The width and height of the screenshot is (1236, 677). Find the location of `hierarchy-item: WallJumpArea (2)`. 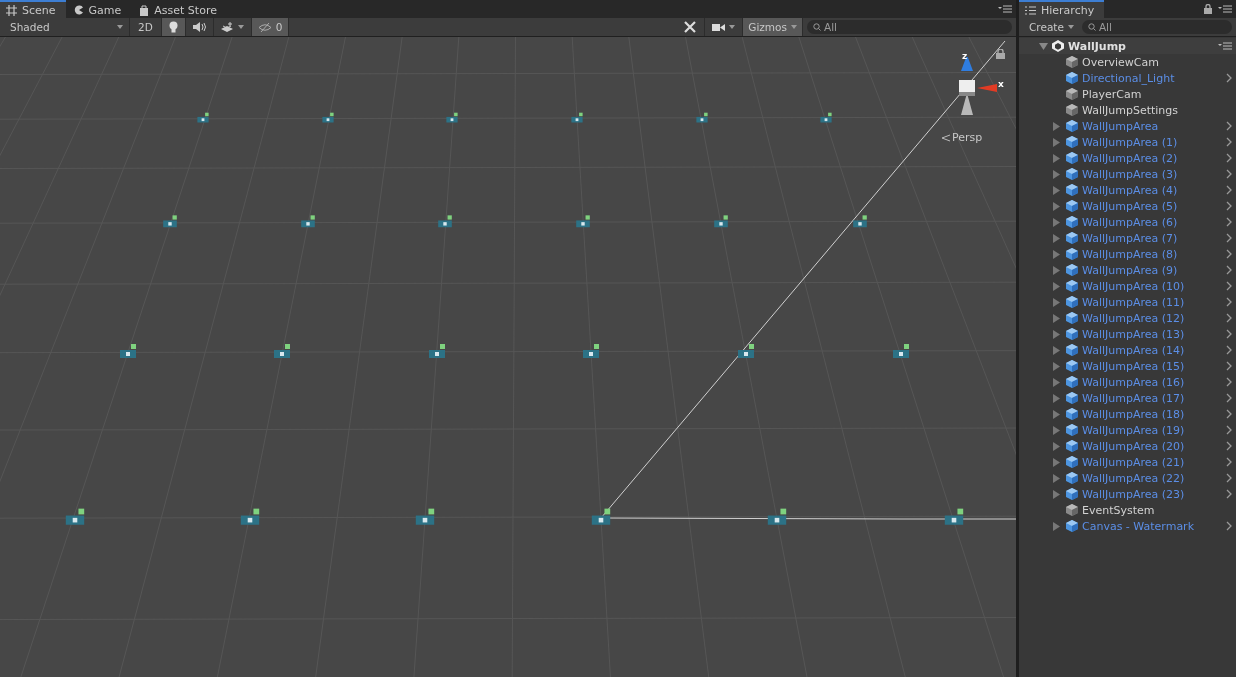

hierarchy-item: WallJumpArea (2) is located at coordinates (1127, 158).